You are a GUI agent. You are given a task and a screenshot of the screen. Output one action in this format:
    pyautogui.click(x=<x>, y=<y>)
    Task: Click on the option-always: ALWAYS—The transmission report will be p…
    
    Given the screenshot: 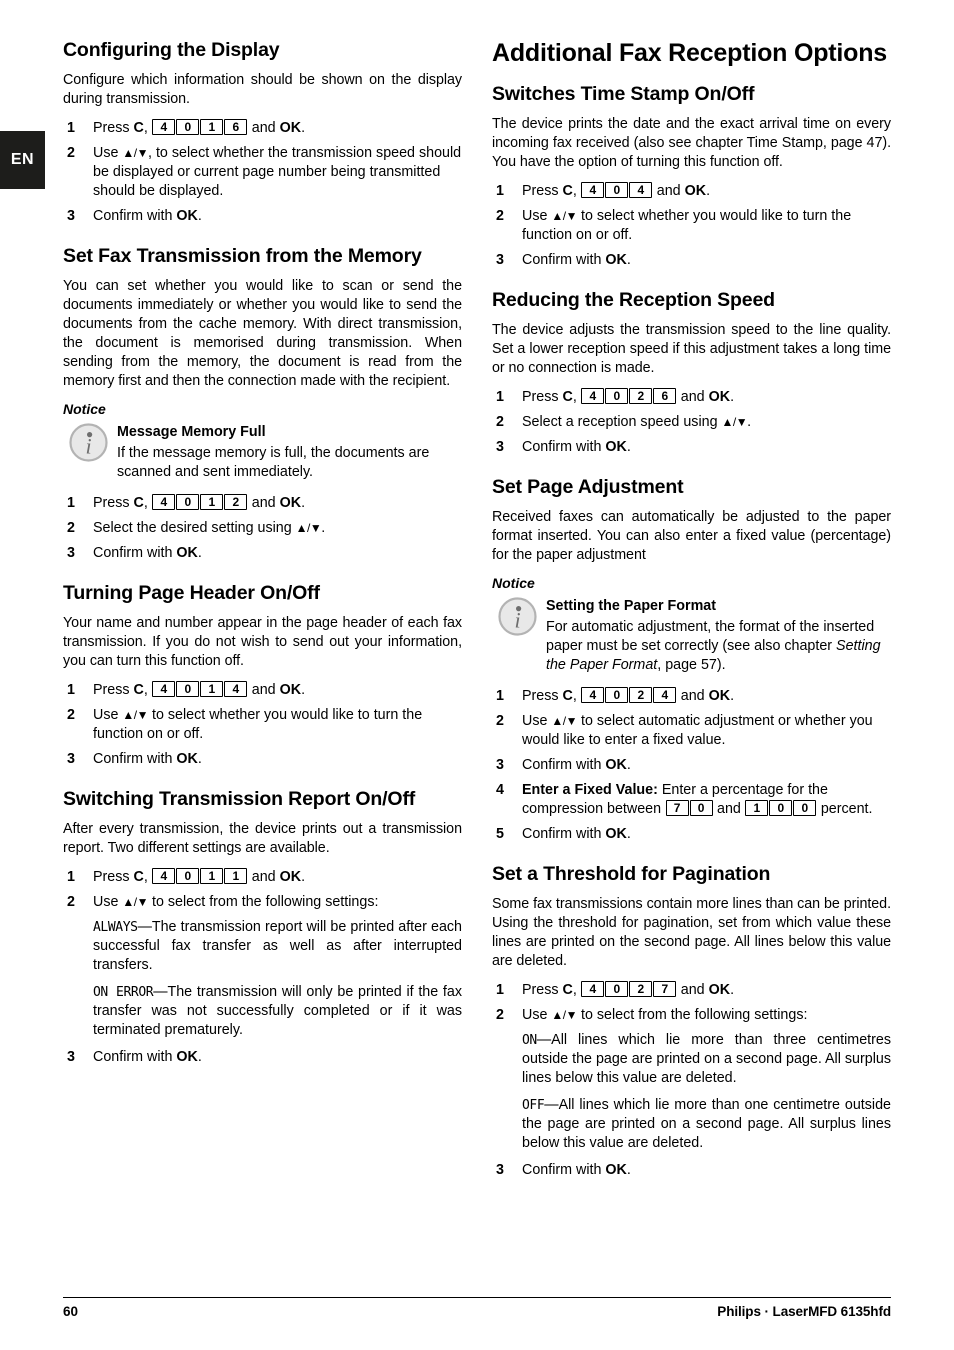 What is the action you would take?
    pyautogui.click(x=277, y=946)
    